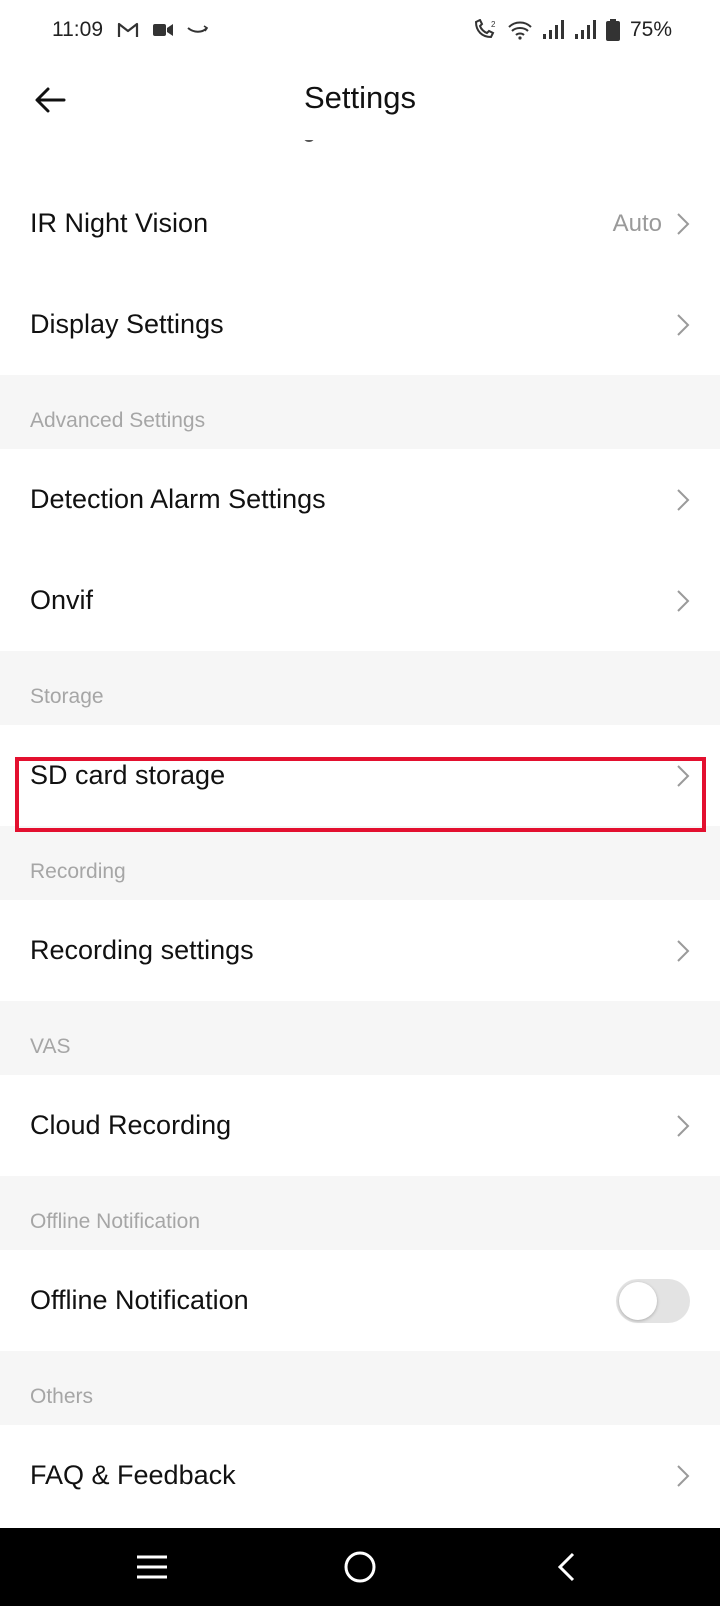 The height and width of the screenshot is (1606, 720). I want to click on back-icon, so click(566, 1567).